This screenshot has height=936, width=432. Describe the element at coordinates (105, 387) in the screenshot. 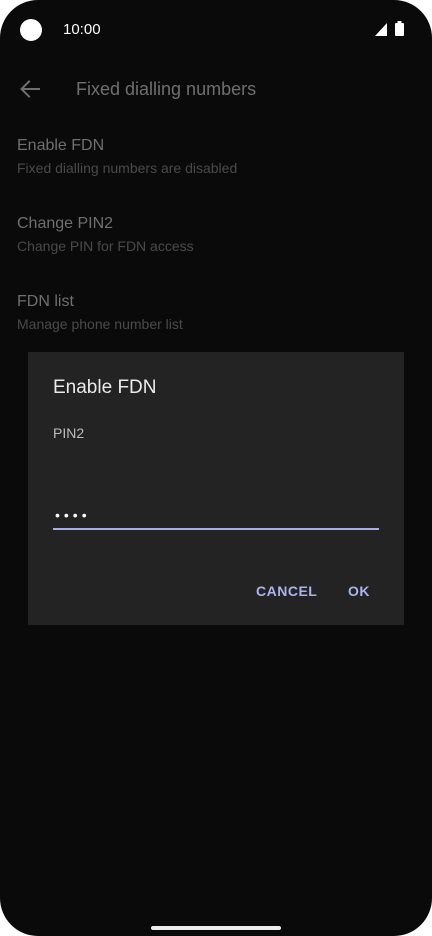

I see `dialog-title: Enable FDN` at that location.